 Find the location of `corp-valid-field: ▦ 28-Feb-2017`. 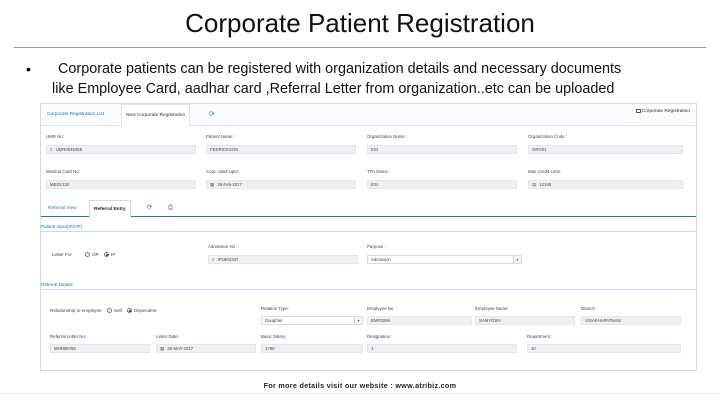

corp-valid-field: ▦ 28-Feb-2017 is located at coordinates (281, 184).